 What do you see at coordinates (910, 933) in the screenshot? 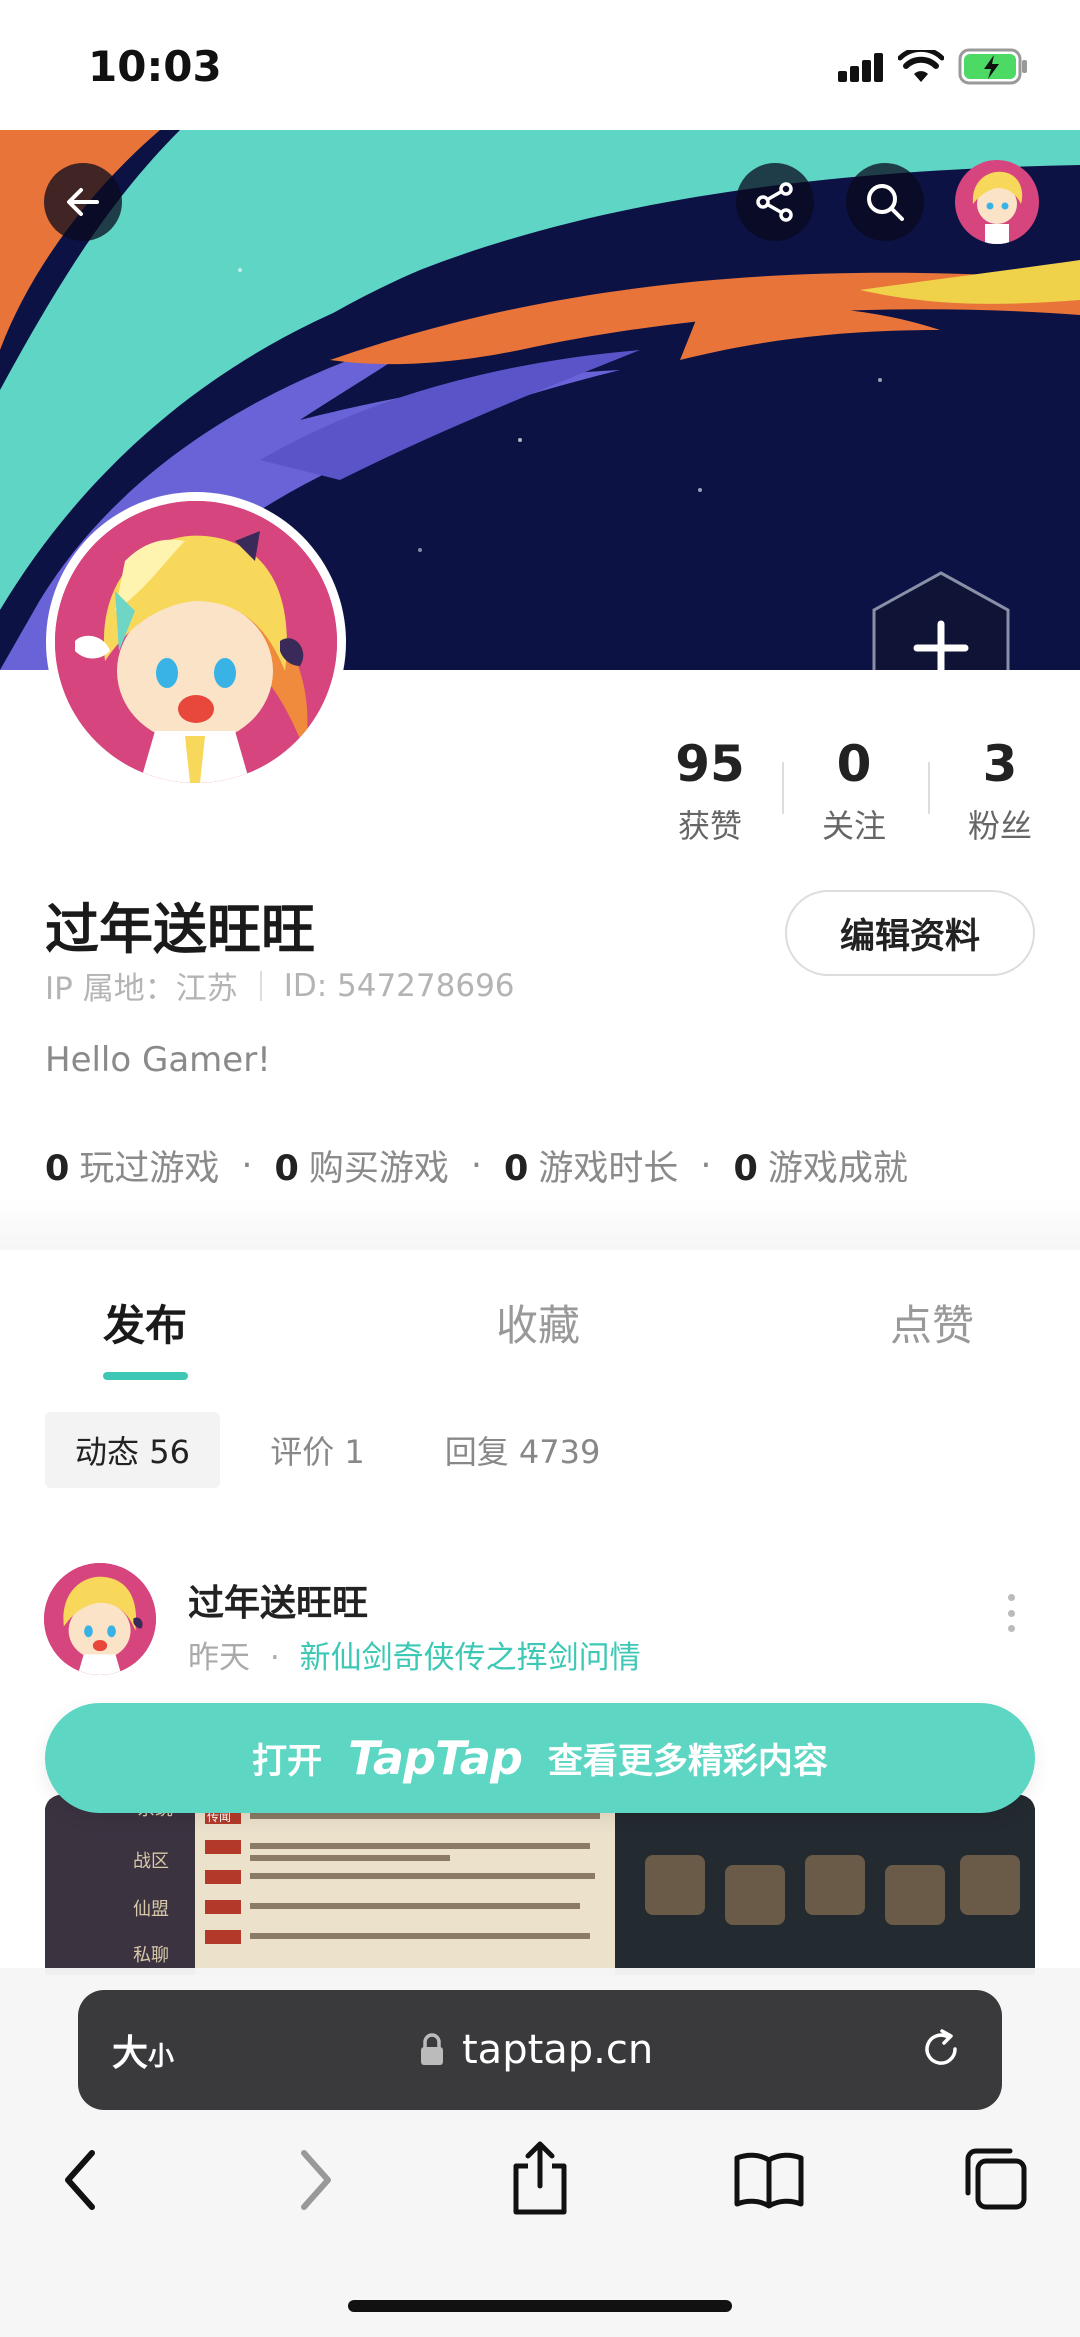
I see `edit-profile-button: 编辑资料` at bounding box center [910, 933].